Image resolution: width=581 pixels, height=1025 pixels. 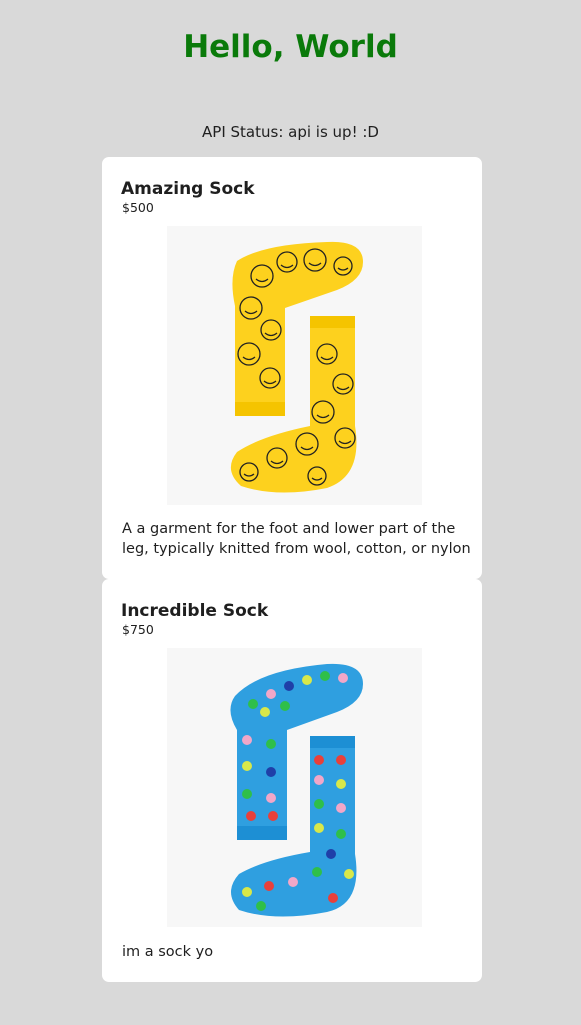 I want to click on product-name: Incredible Sock, so click(x=195, y=611).